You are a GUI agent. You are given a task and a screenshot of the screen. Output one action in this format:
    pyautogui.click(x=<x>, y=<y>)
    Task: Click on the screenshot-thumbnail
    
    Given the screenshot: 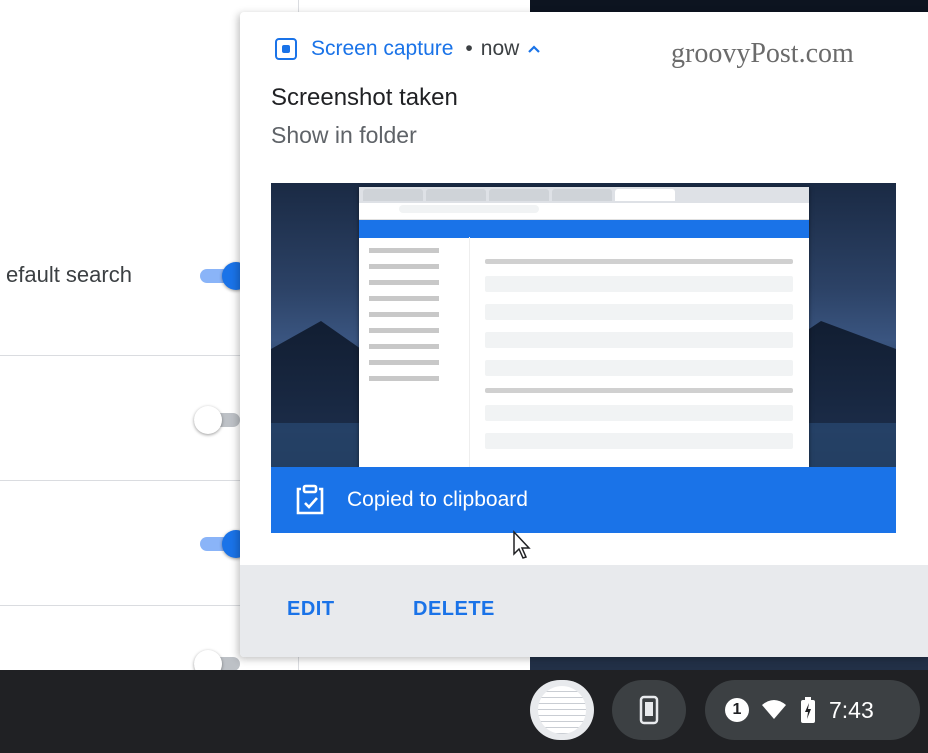 What is the action you would take?
    pyautogui.click(x=562, y=710)
    